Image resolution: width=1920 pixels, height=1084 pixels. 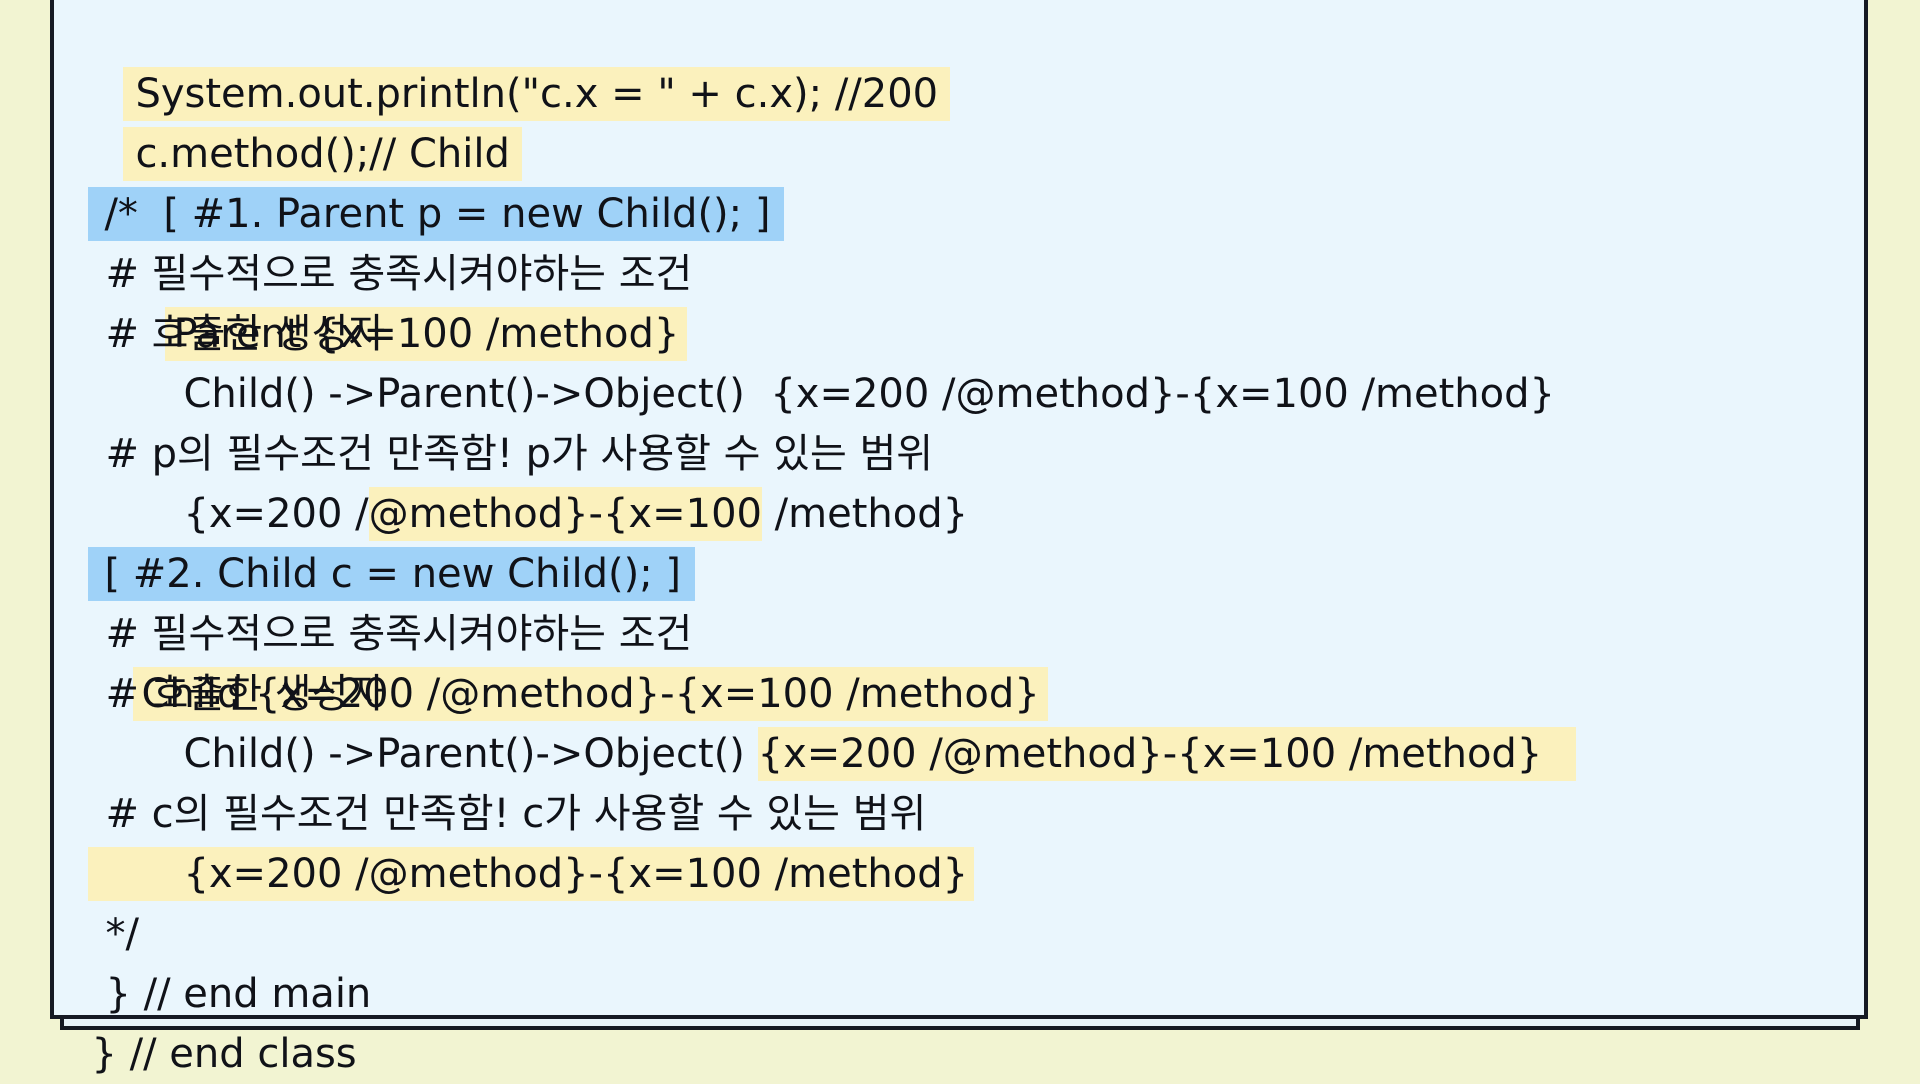 What do you see at coordinates (211, 1020) in the screenshot?
I see `code-line-end-class: } // end class` at bounding box center [211, 1020].